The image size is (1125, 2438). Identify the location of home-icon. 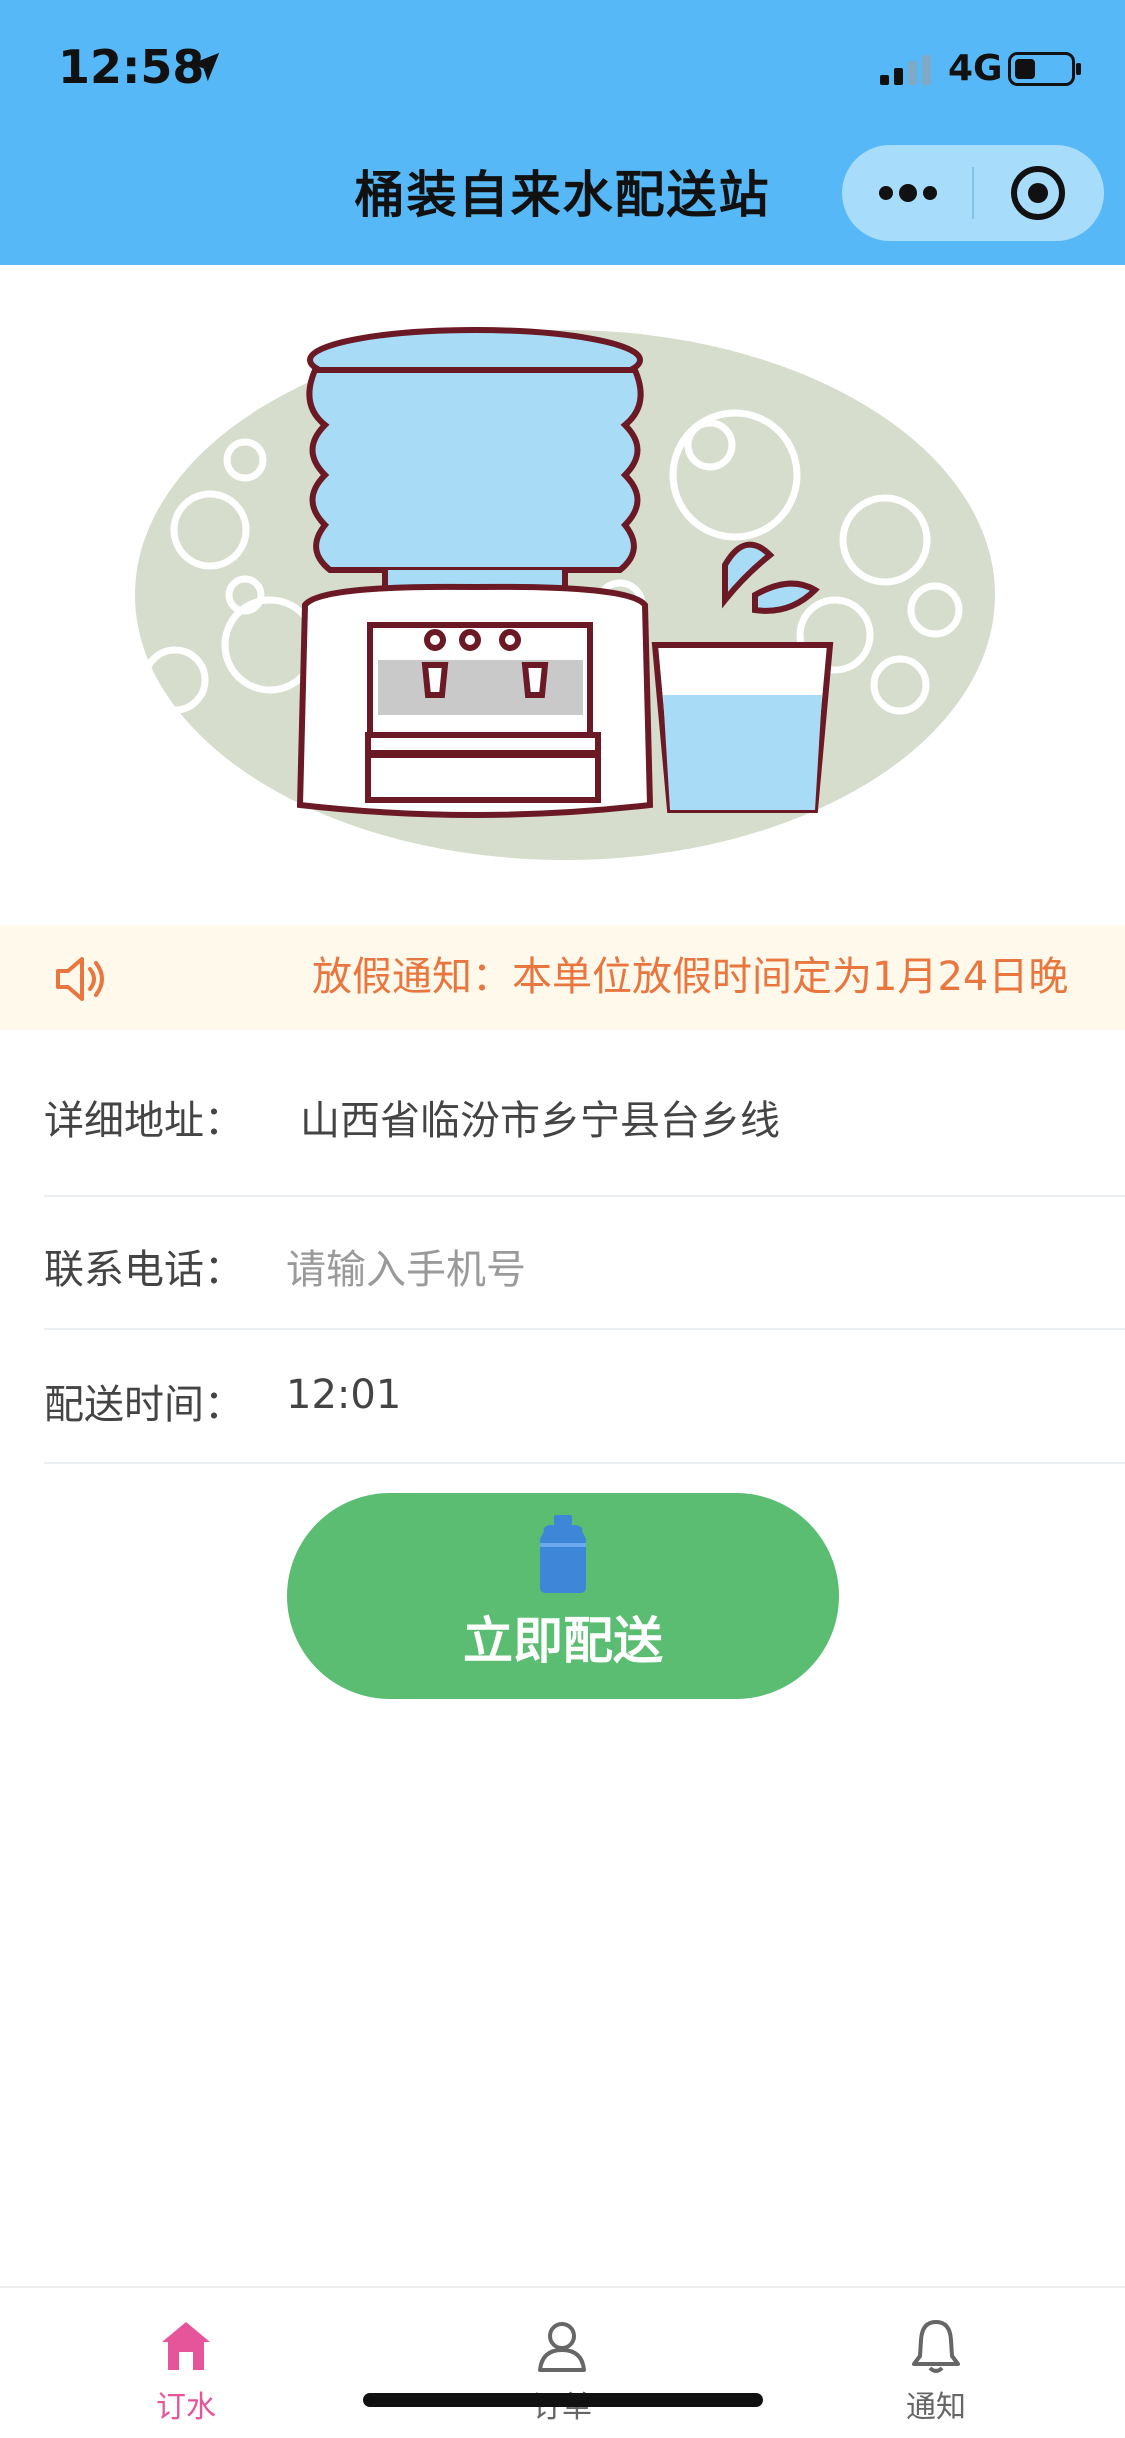
(186, 2346).